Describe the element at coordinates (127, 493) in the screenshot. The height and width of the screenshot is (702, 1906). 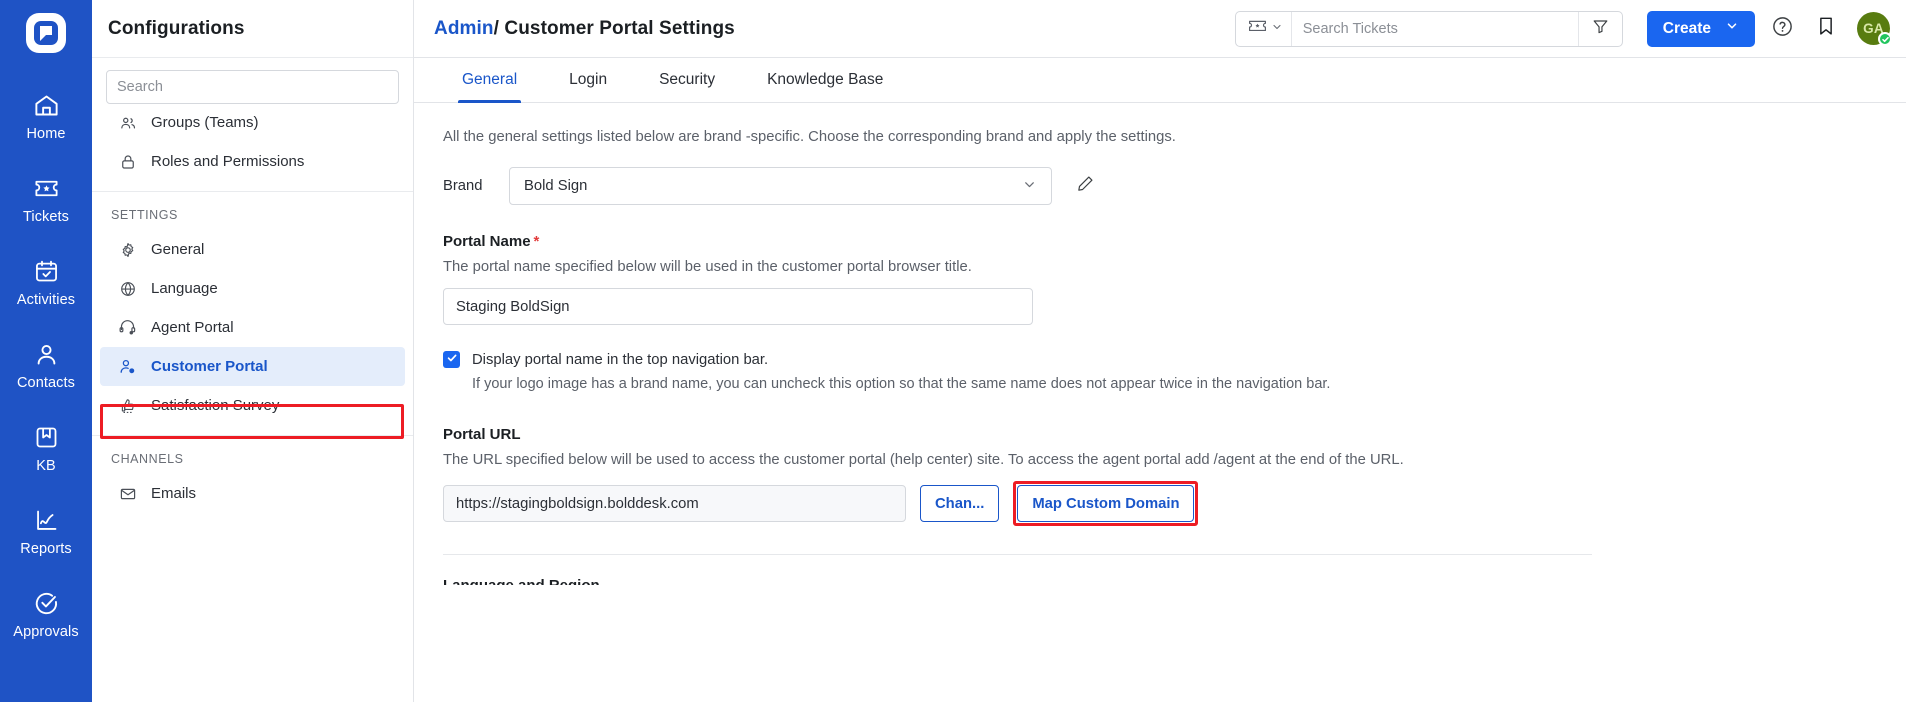
I see `envelope-icon` at that location.